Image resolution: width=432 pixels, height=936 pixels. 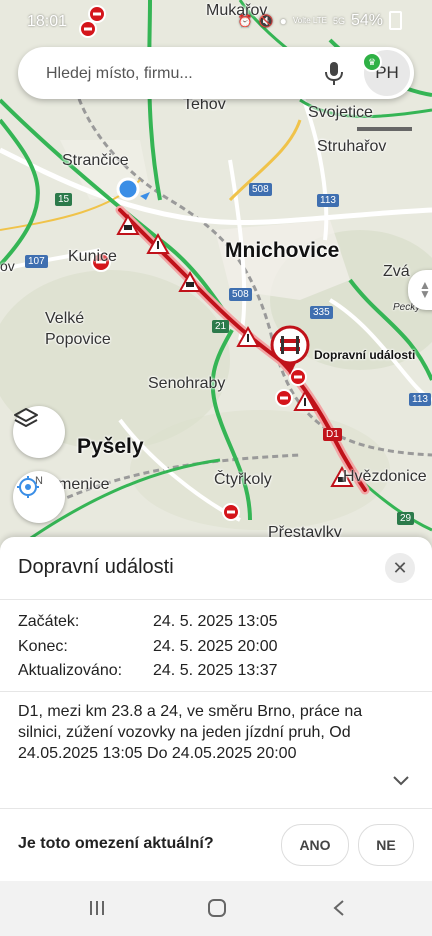 I want to click on status-time: 18:01, so click(x=47, y=21).